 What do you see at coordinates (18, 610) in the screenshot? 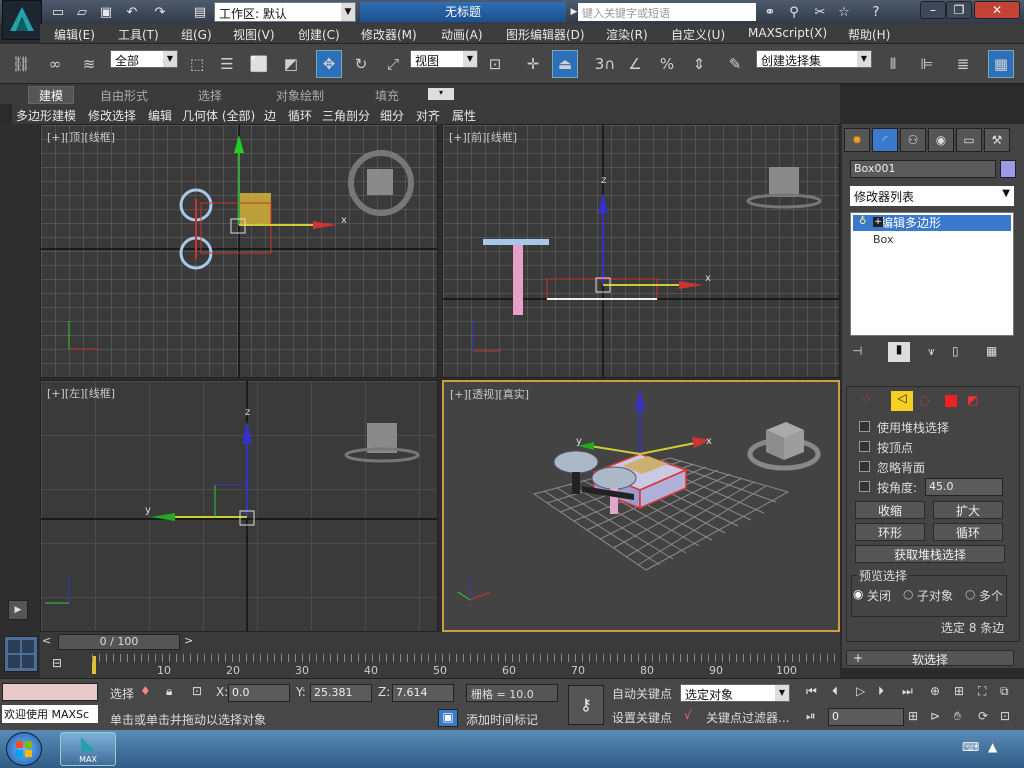
I see `play-expand-icon: ▶` at bounding box center [18, 610].